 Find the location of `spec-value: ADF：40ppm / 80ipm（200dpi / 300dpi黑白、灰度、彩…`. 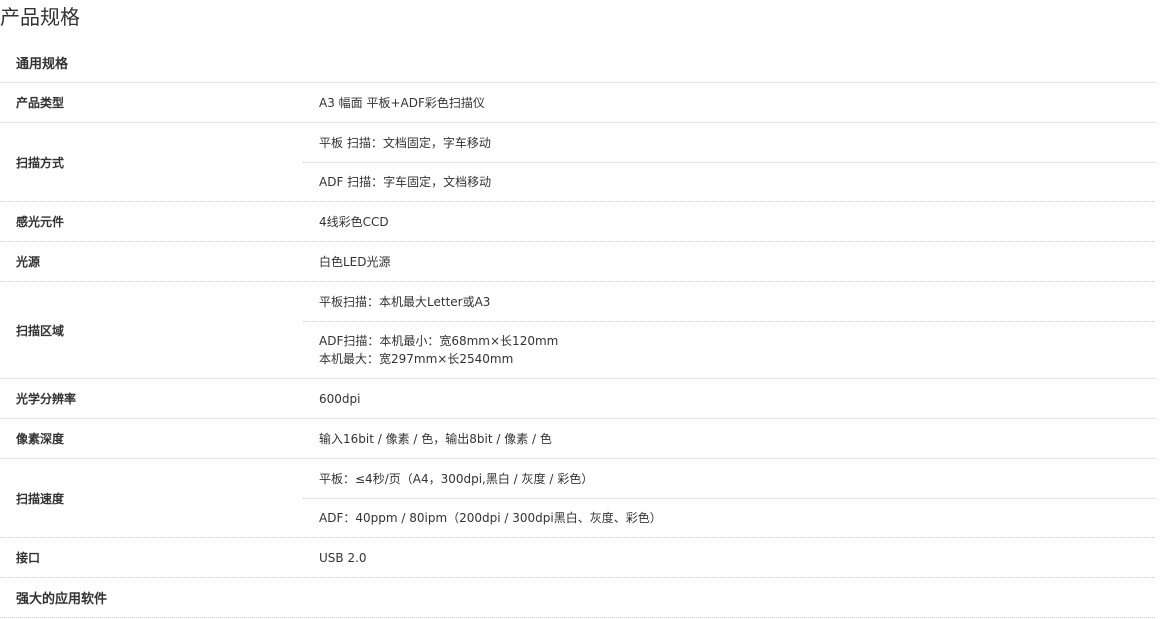

spec-value: ADF：40ppm / 80ipm（200dpi / 300dpi黑白、灰度、彩… is located at coordinates (729, 517).